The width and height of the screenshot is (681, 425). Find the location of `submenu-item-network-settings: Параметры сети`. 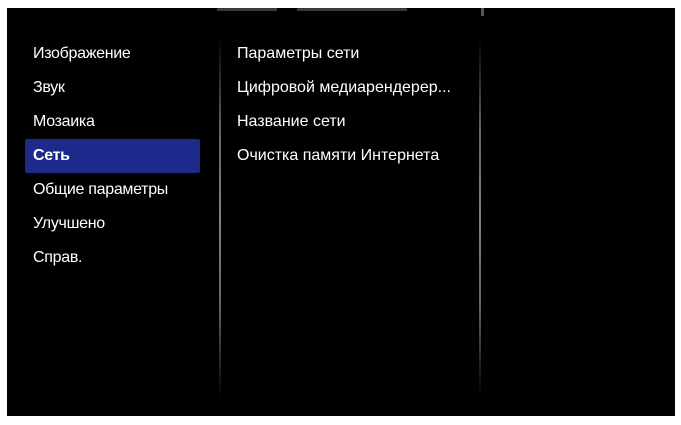

submenu-item-network-settings: Параметры сети is located at coordinates (354, 54).